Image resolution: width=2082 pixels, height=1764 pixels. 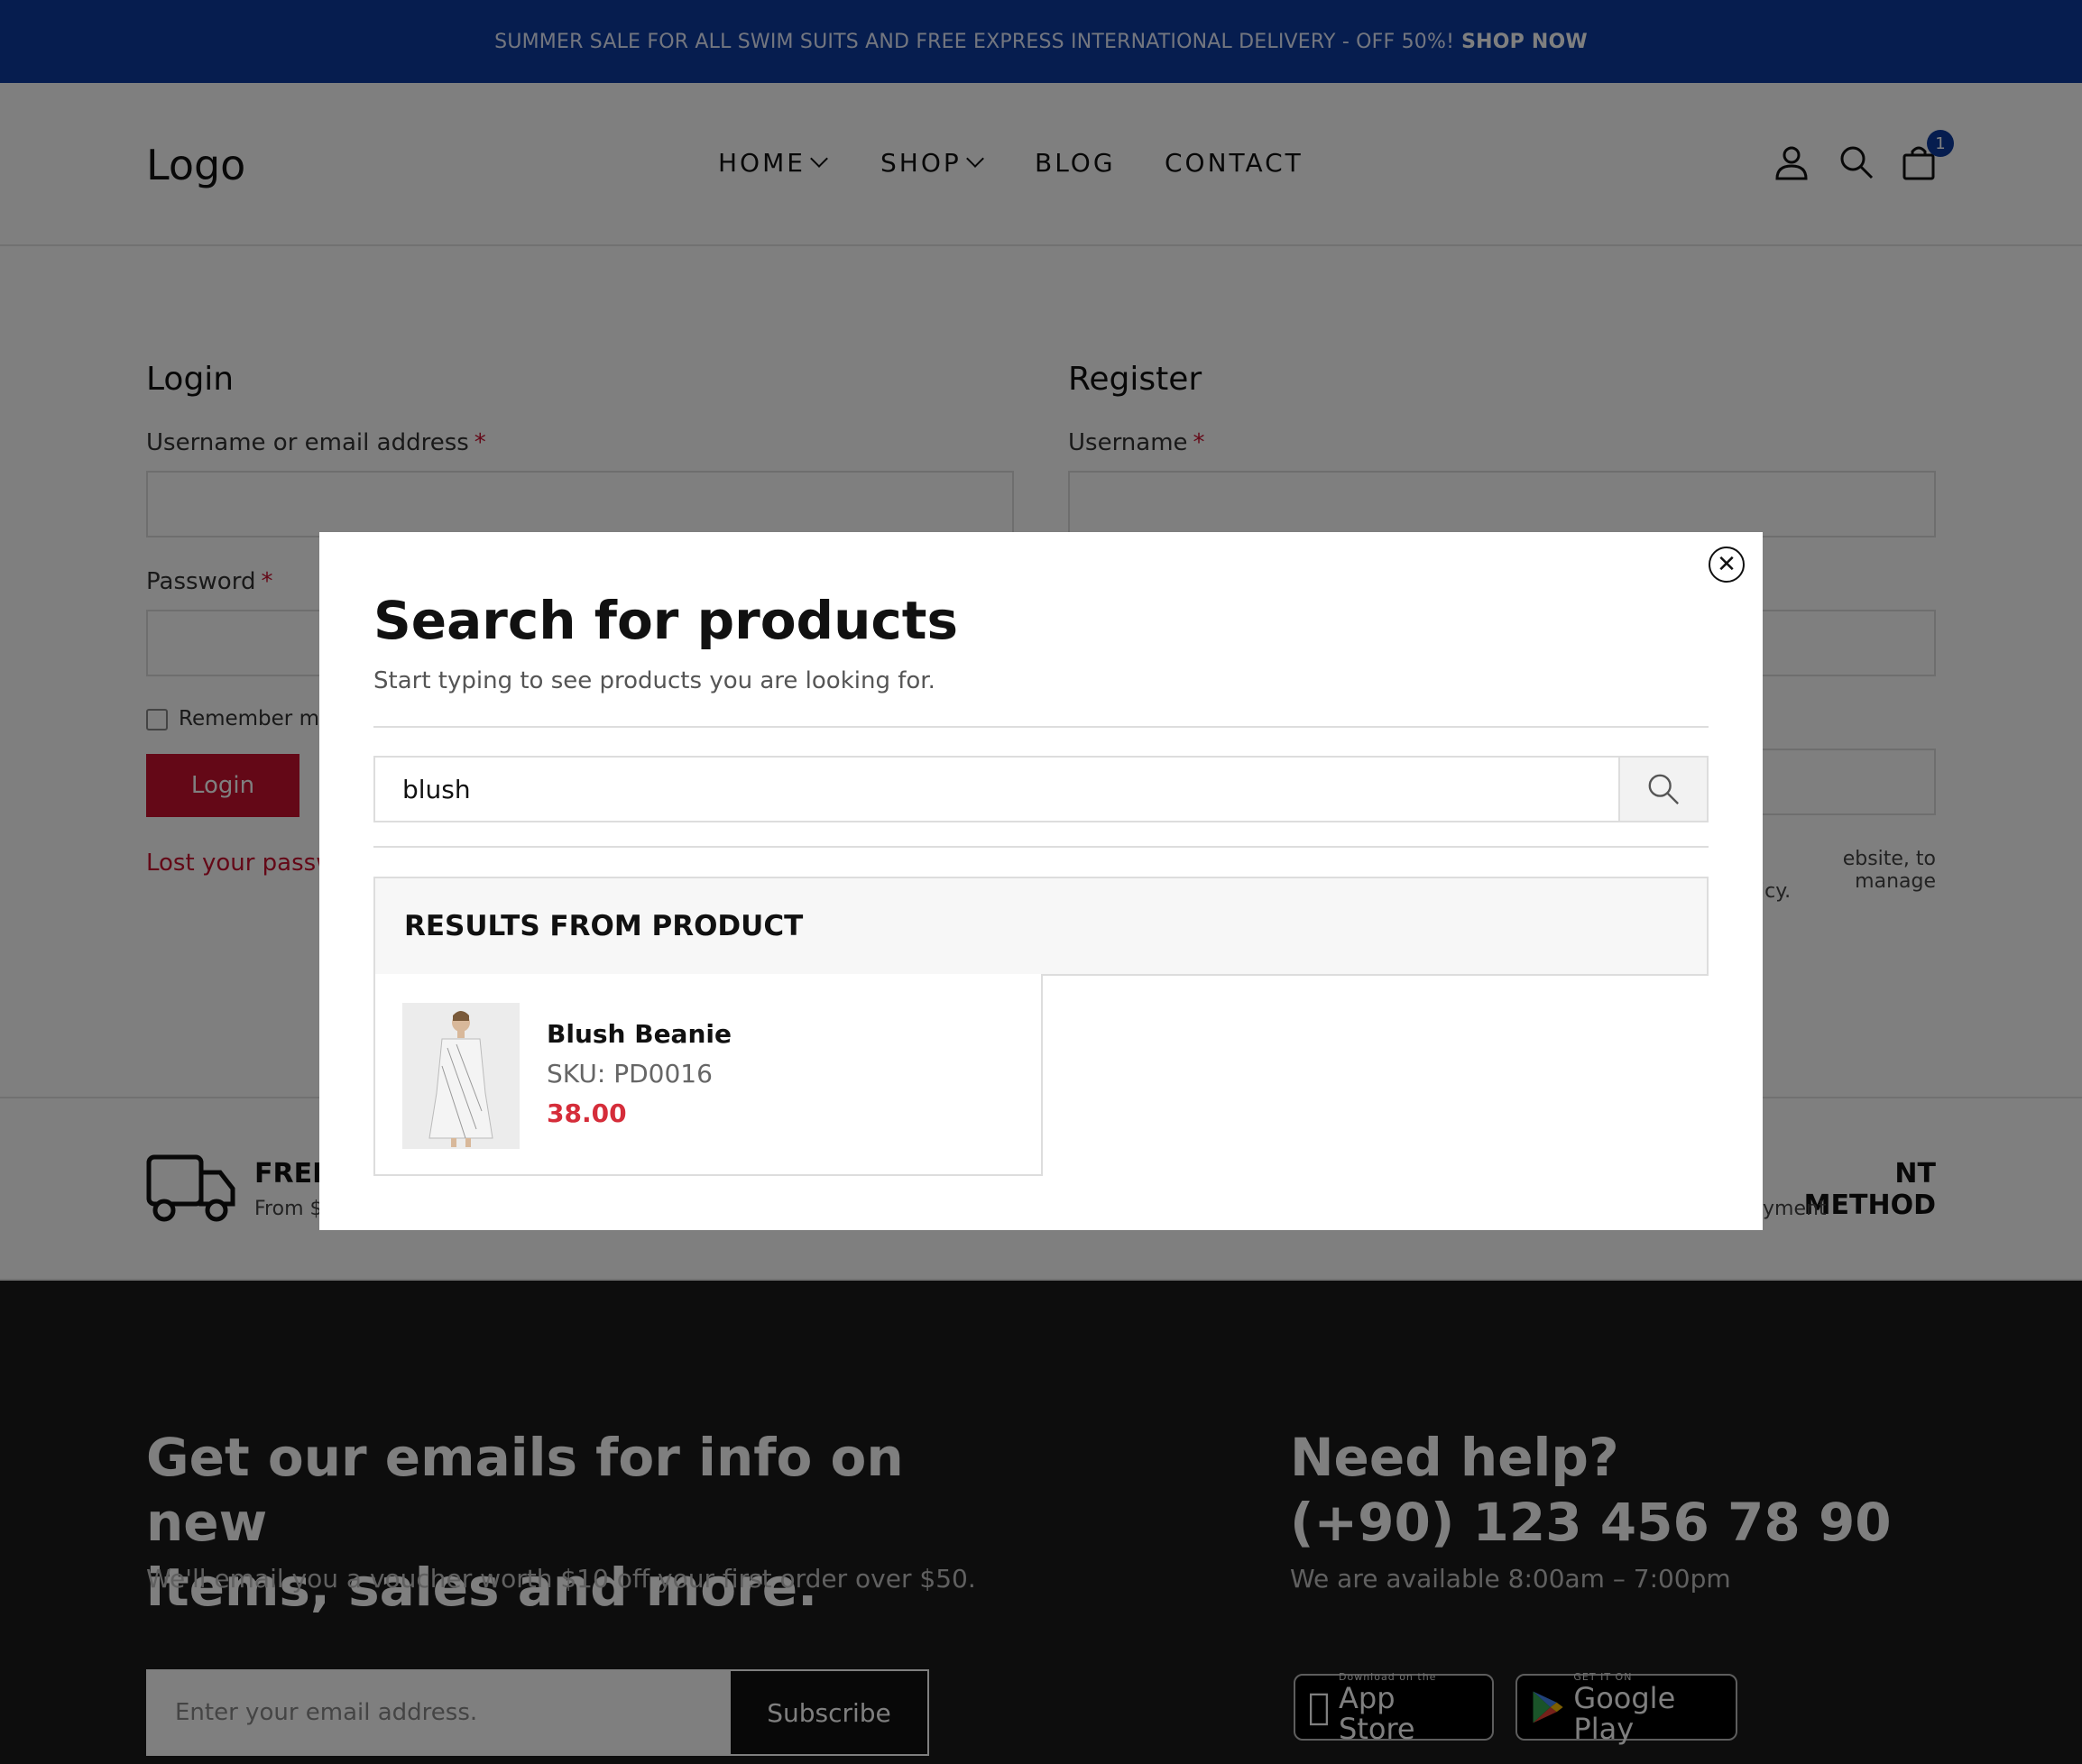 I want to click on product-name: Blush Beanie, so click(x=640, y=1034).